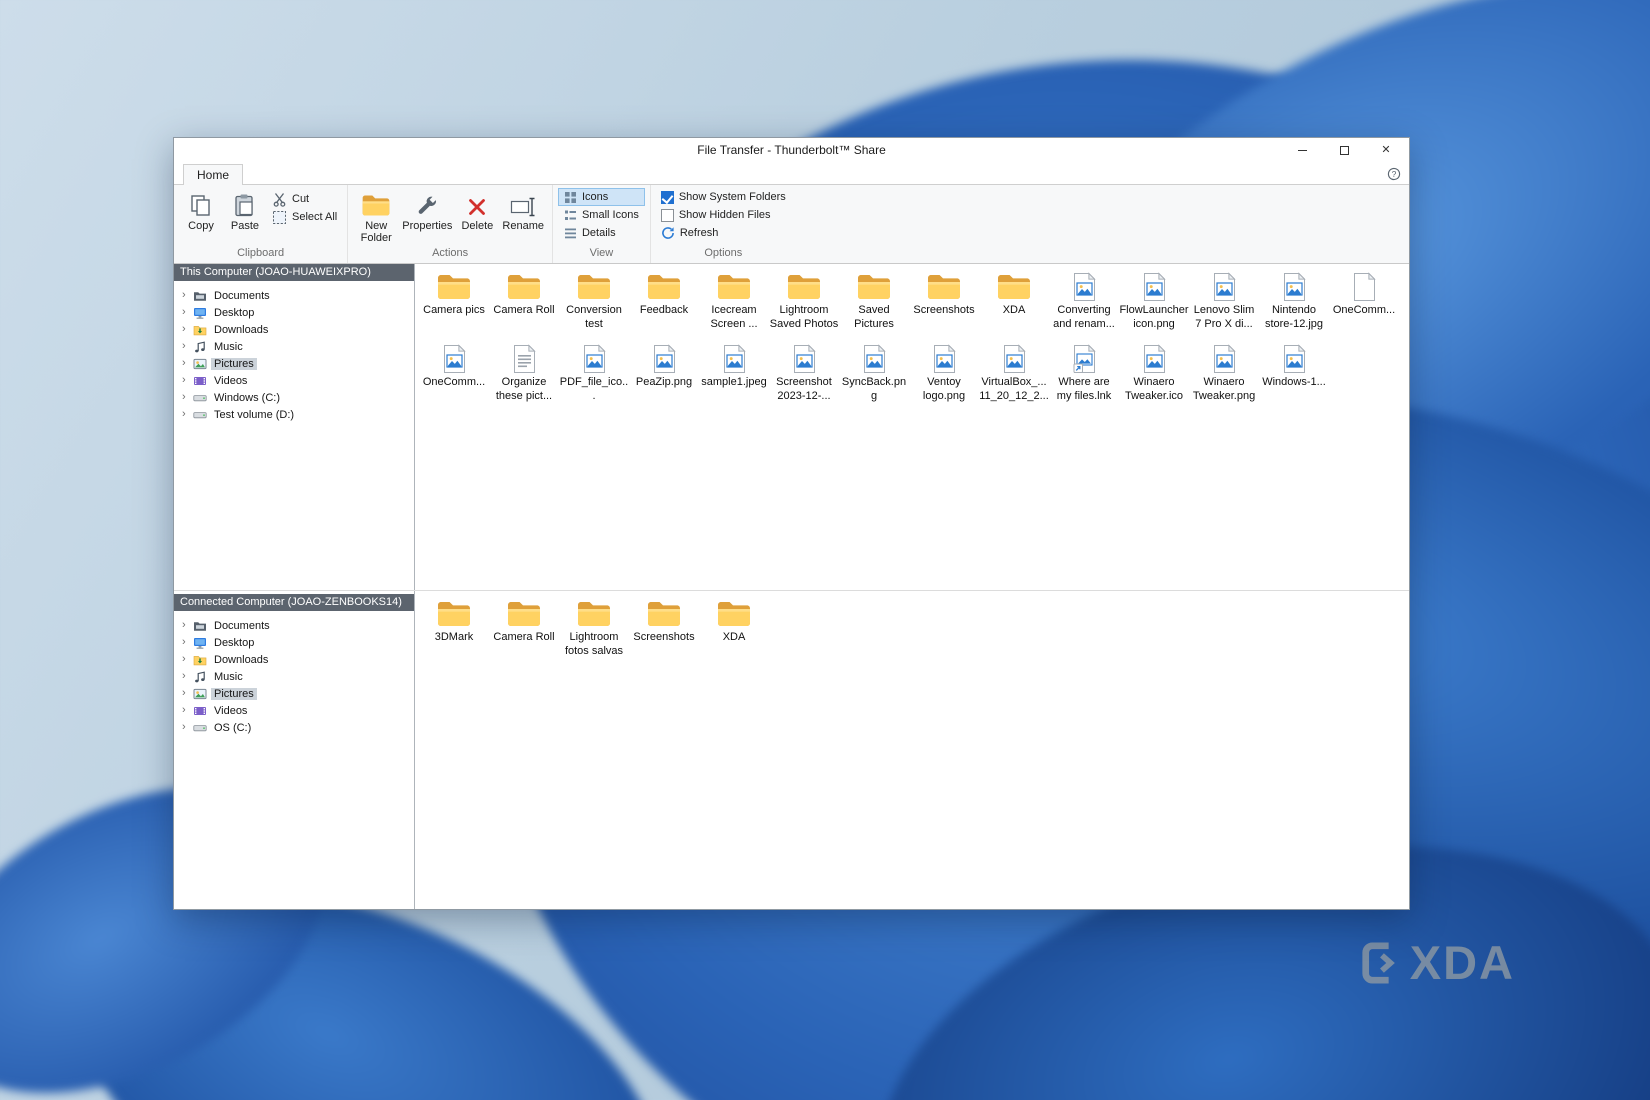 This screenshot has width=1650, height=1100. I want to click on file-item-peazip-png: PeaZip.png, so click(664, 375).